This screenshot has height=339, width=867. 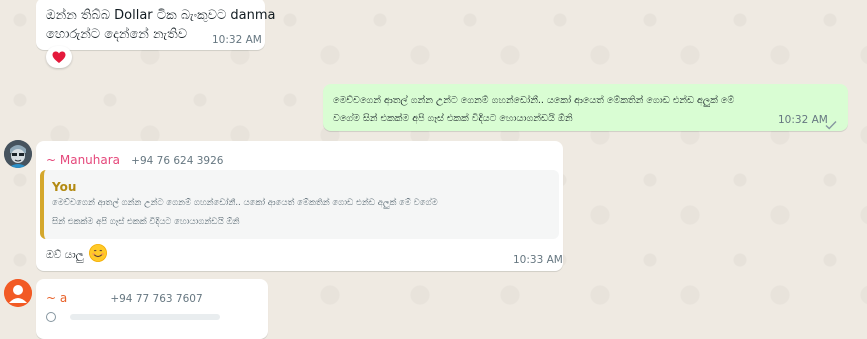 I want to click on read-receipt-check-icon, so click(x=831, y=124).